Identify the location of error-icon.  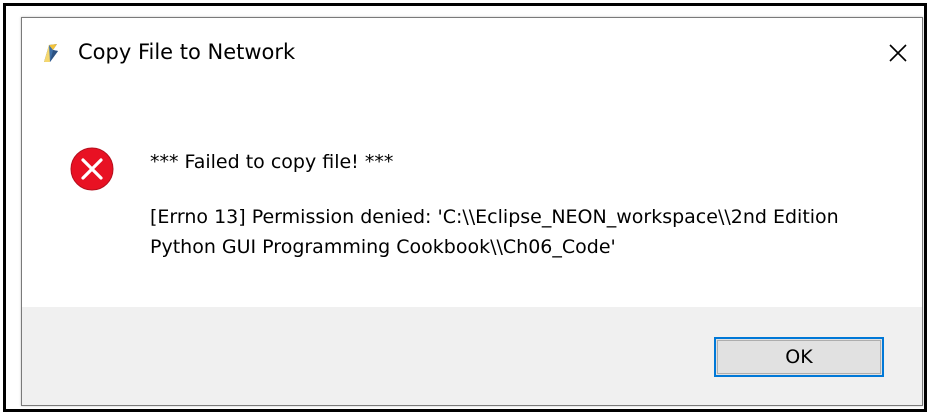
(92, 169).